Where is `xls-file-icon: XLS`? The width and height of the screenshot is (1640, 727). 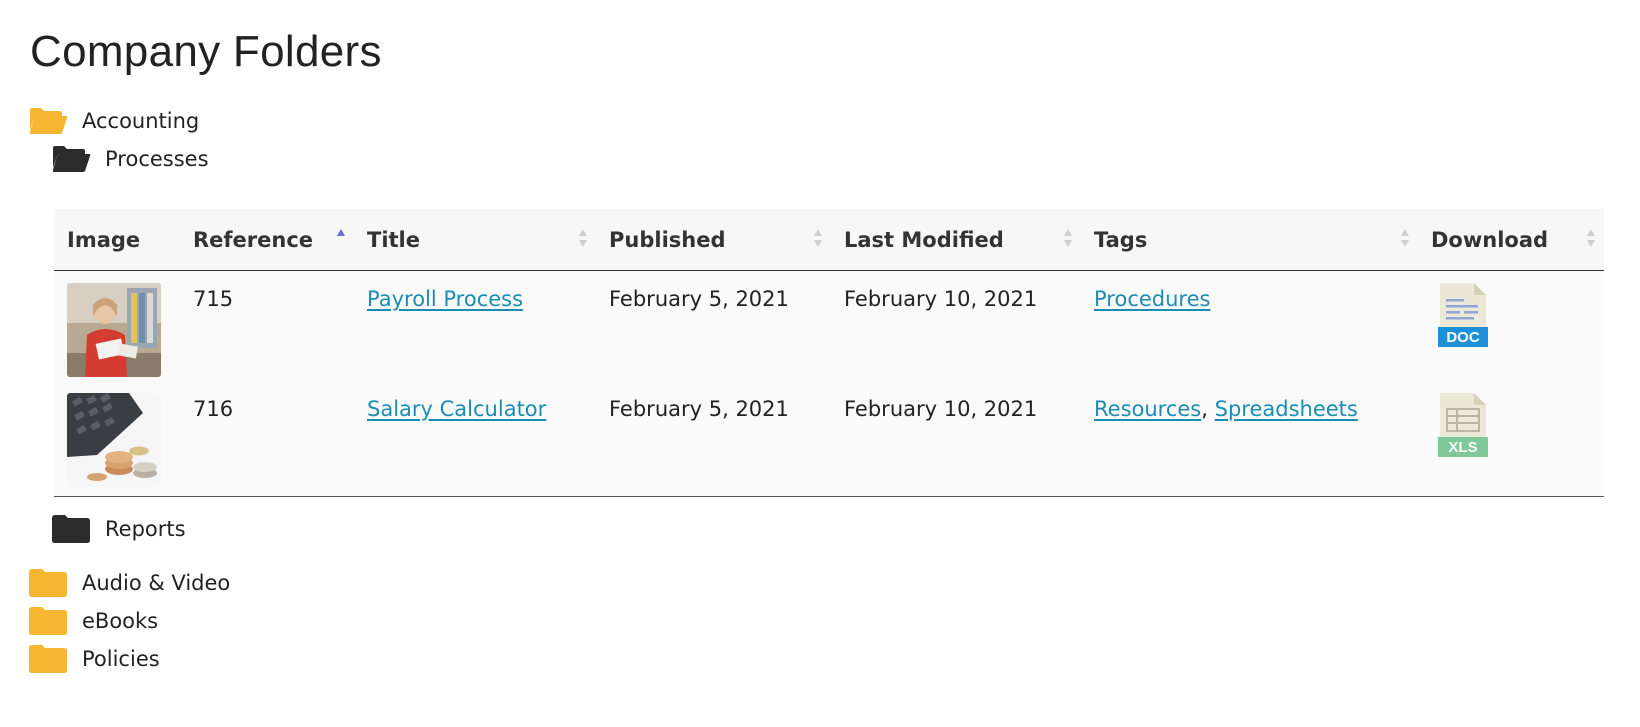
xls-file-icon: XLS is located at coordinates (1521, 427).